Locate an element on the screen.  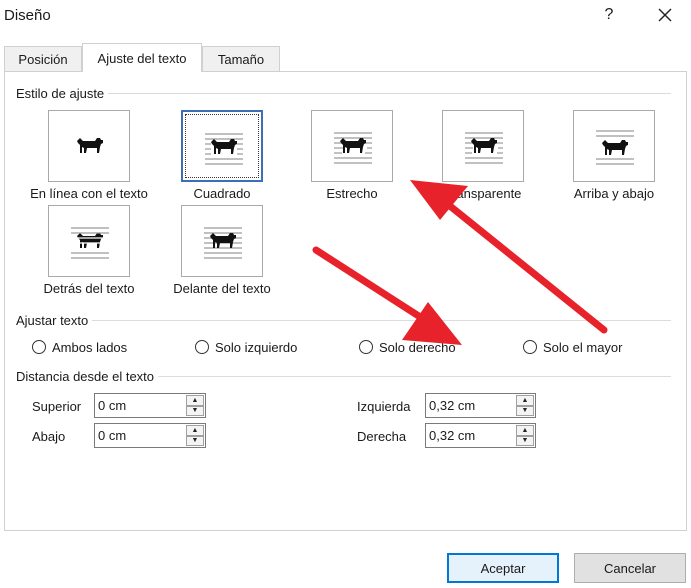
wrap-square-option is located at coordinates (222, 146).